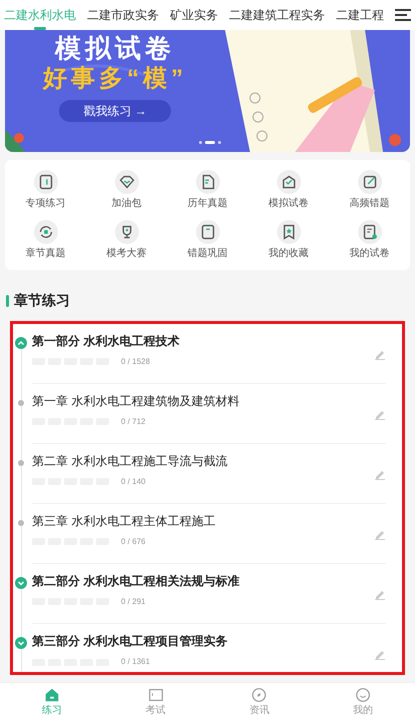 The height and width of the screenshot is (720, 415). Describe the element at coordinates (7, 300) in the screenshot. I see `section-marker` at that location.